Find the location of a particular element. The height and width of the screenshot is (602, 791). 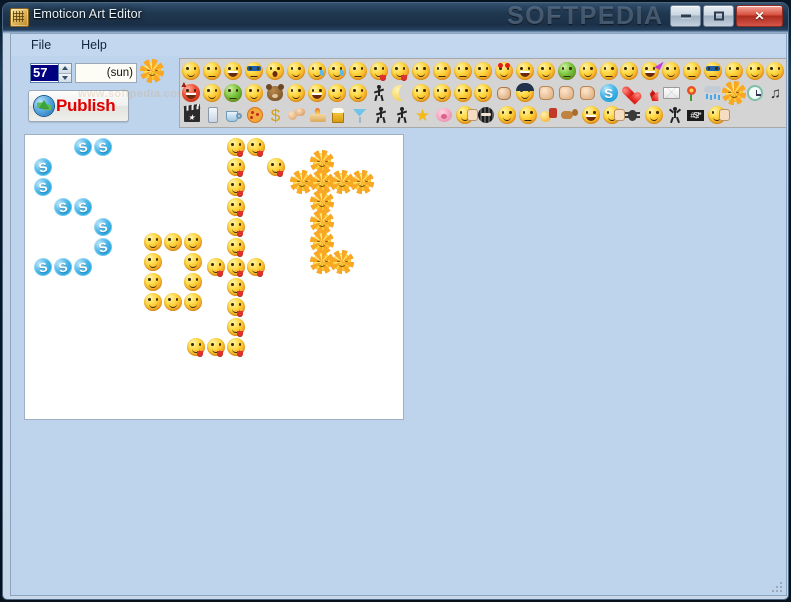

sad-emoticon is located at coordinates (212, 71).